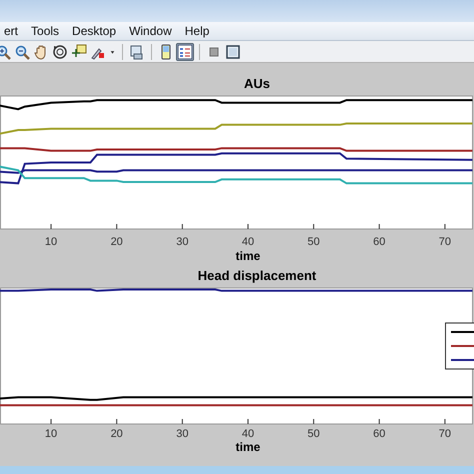 This screenshot has height=474, width=474. What do you see at coordinates (257, 83) in the screenshot?
I see `chart-title: AUs` at bounding box center [257, 83].